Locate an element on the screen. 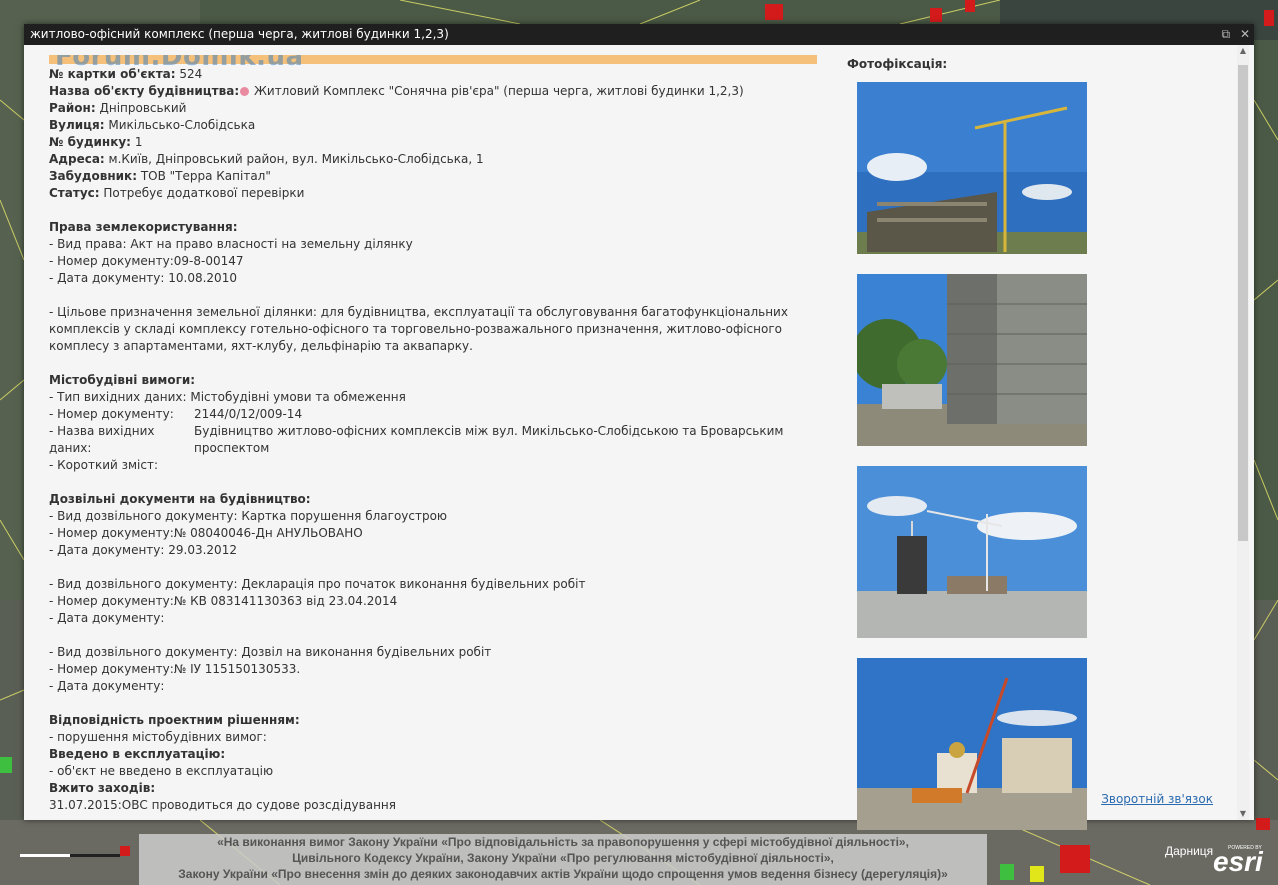 Image resolution: width=1278 pixels, height=885 pixels. commissioned-value: - об'єкт не введено в експлуатацію is located at coordinates (161, 771).